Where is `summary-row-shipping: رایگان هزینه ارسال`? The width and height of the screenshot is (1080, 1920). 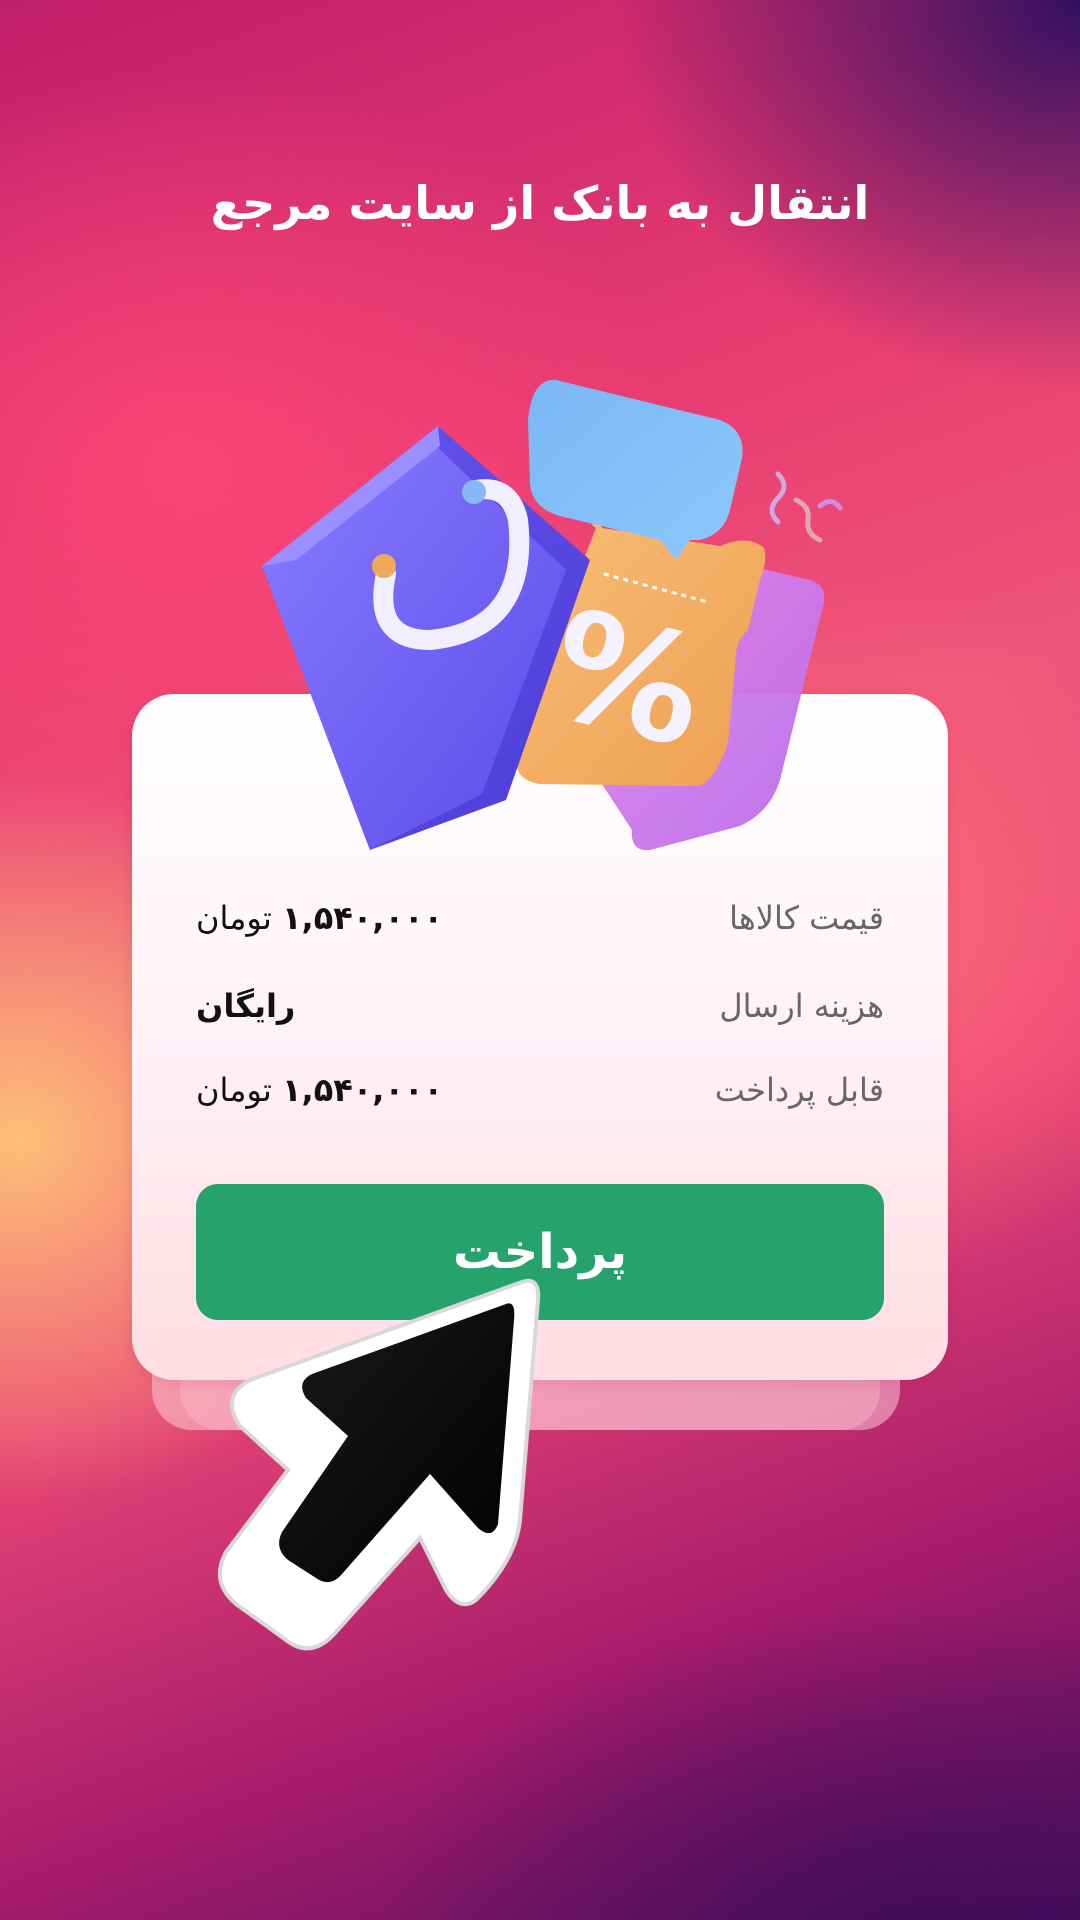 summary-row-shipping: رایگان هزینه ارسال is located at coordinates (540, 1006).